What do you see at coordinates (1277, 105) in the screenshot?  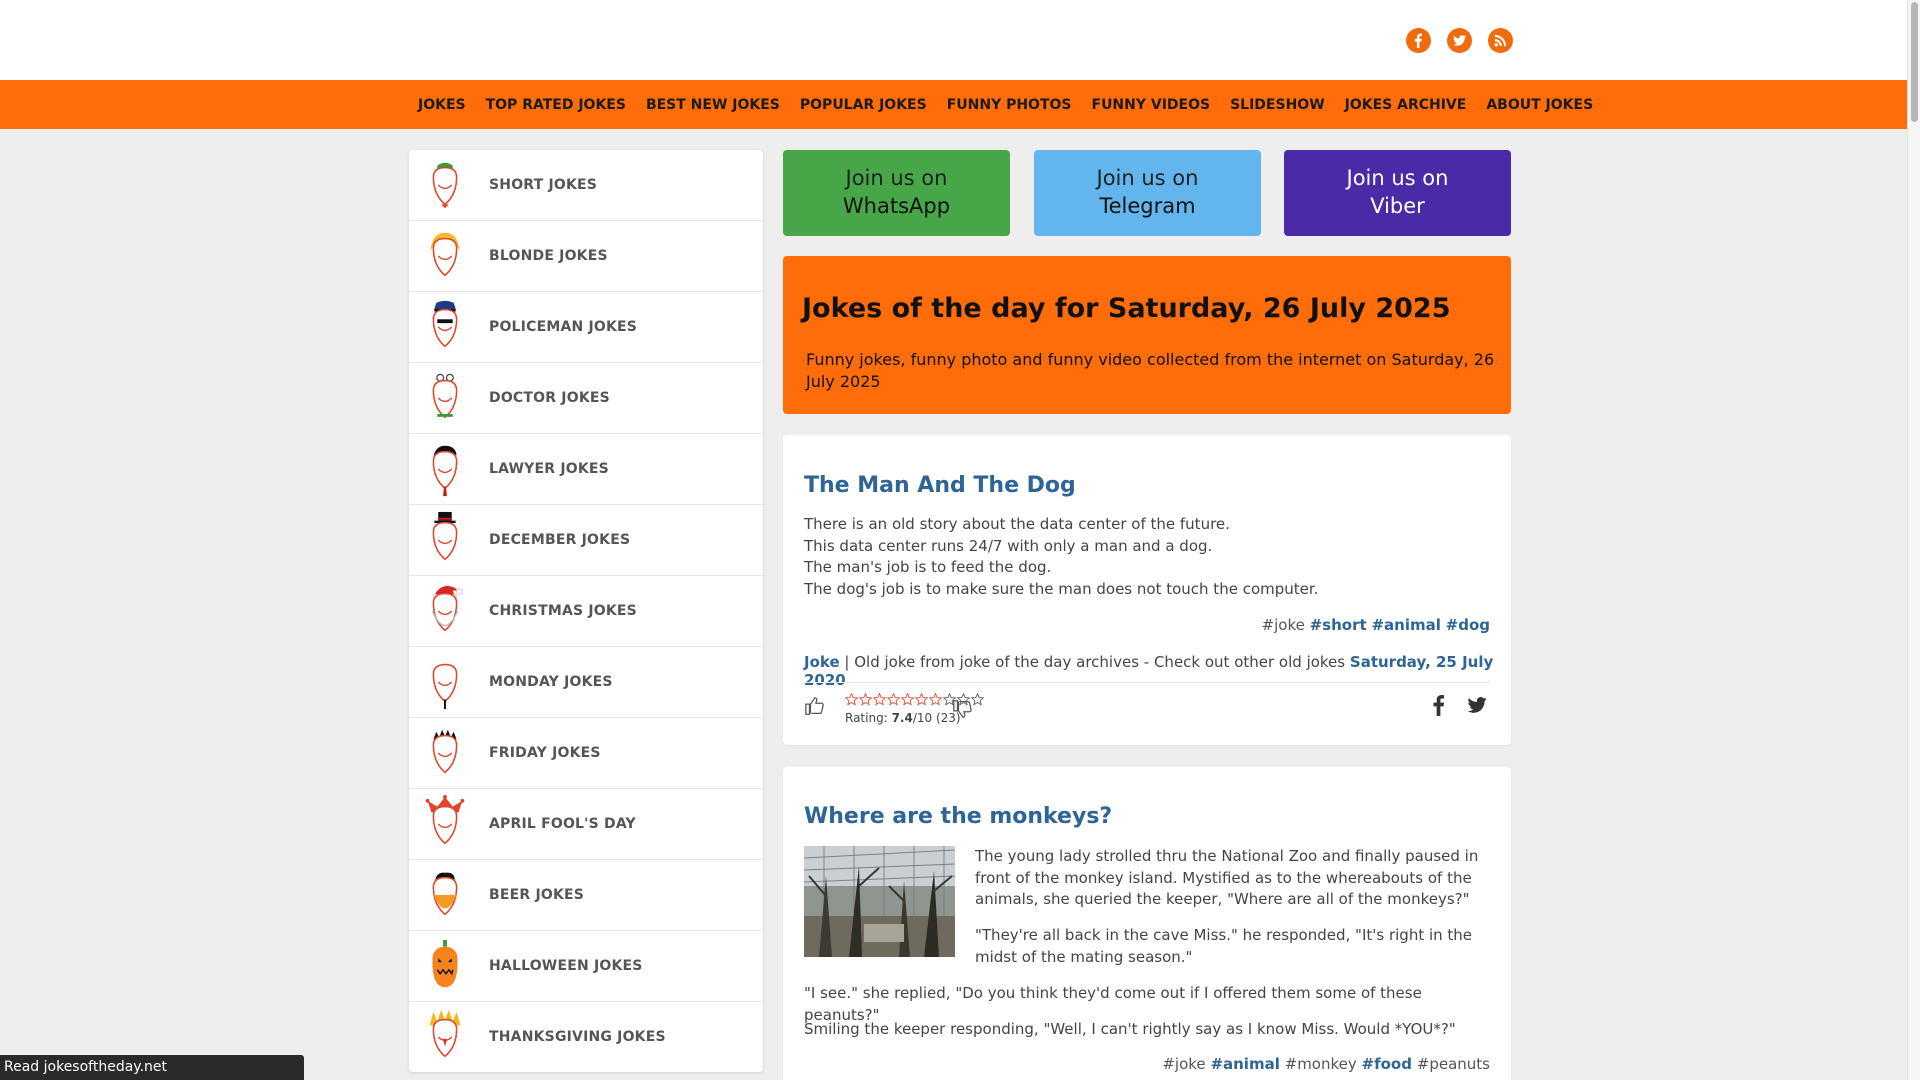 I see `nav-item-slideshow: SLIDESHOW` at bounding box center [1277, 105].